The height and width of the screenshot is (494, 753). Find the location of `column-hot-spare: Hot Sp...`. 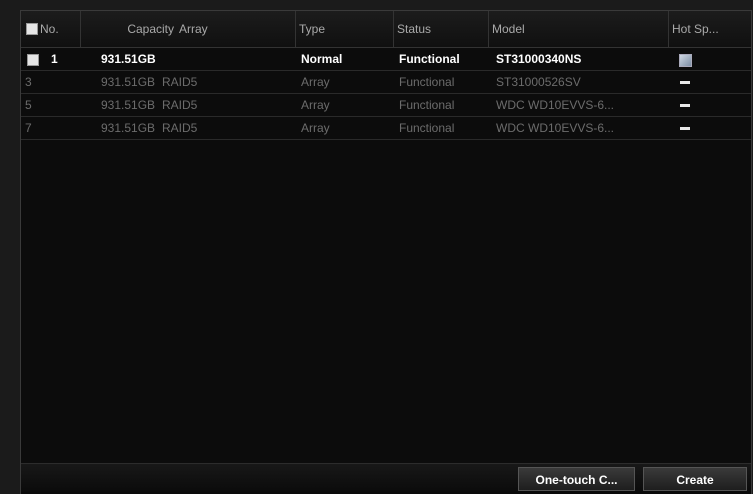

column-hot-spare: Hot Sp... is located at coordinates (710, 29).